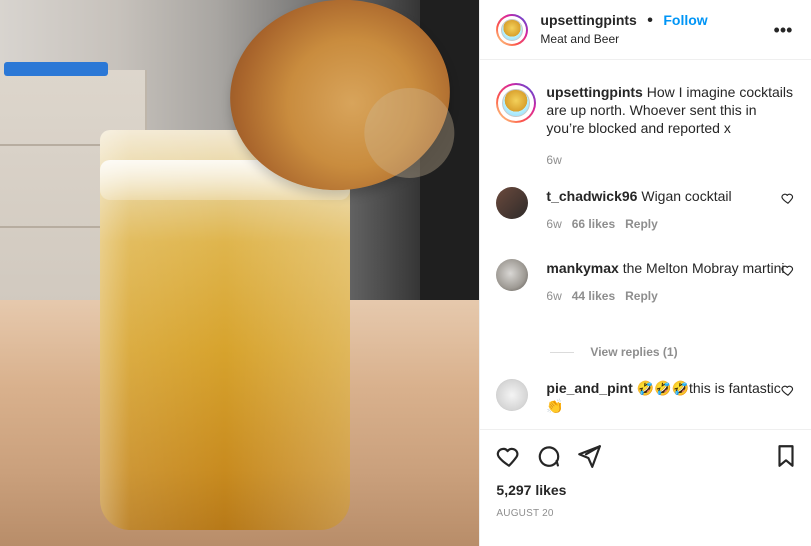  Describe the element at coordinates (668, 296) in the screenshot. I see `comment-meta: 6w 44 likes Reply` at that location.